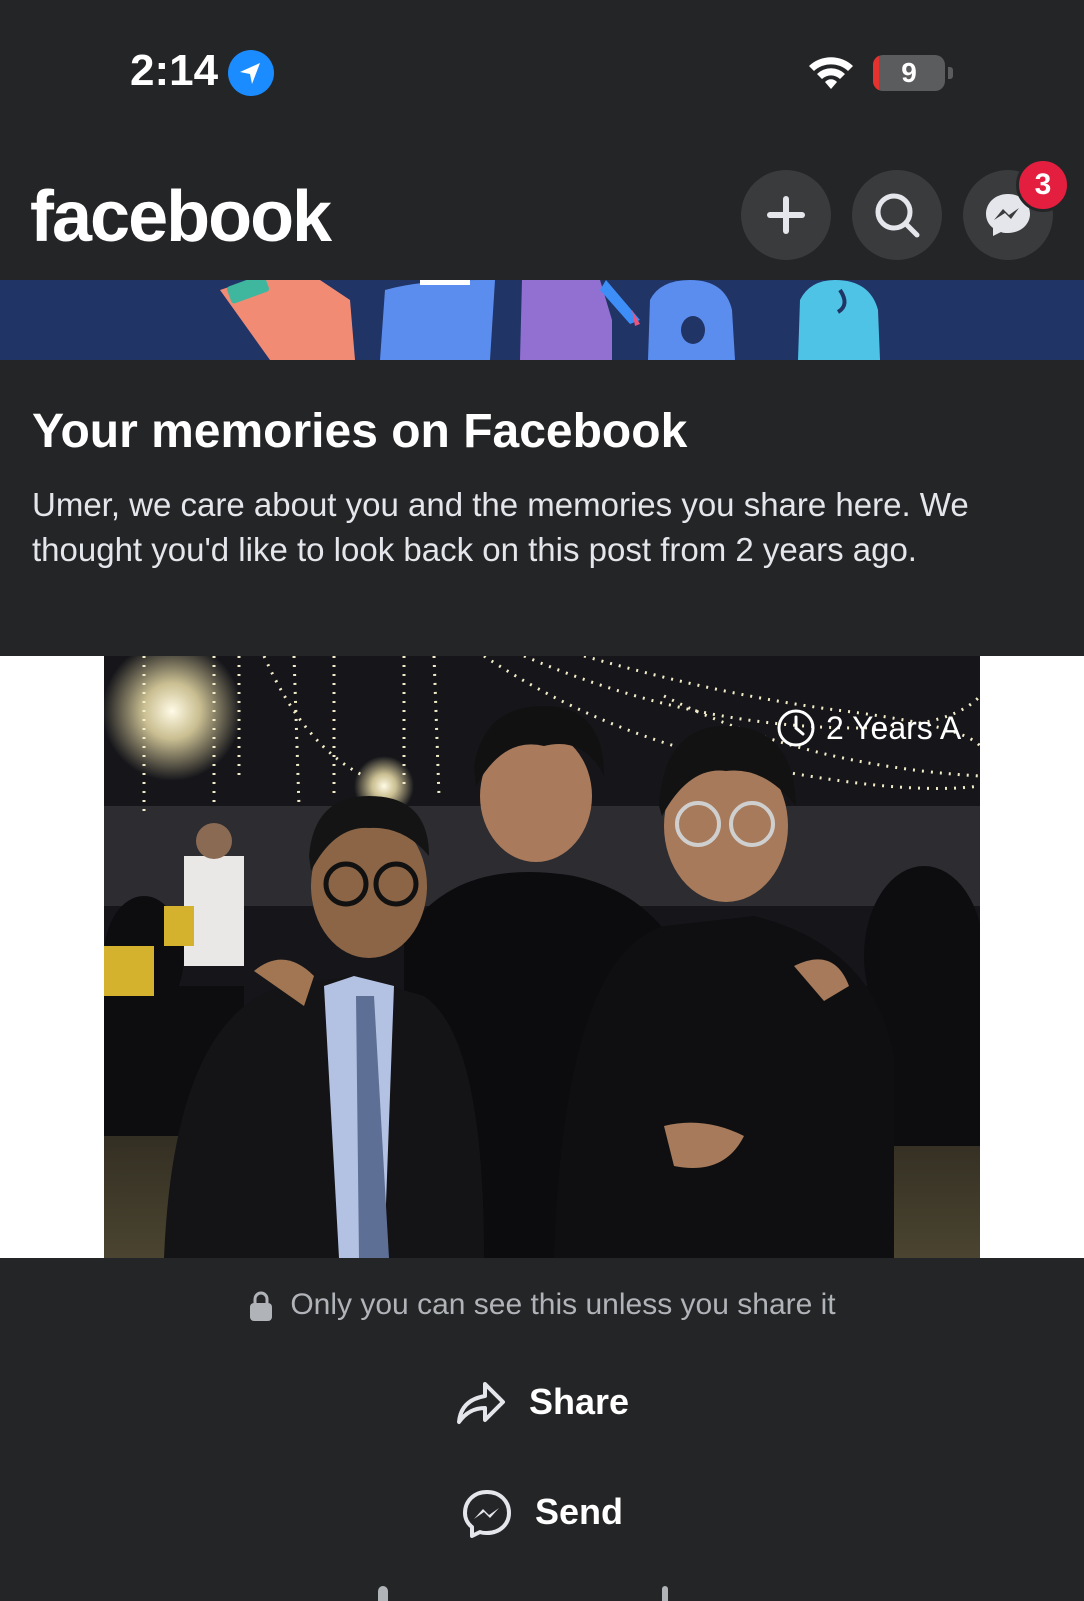  Describe the element at coordinates (950, 73) in the screenshot. I see `battery-cap` at that location.